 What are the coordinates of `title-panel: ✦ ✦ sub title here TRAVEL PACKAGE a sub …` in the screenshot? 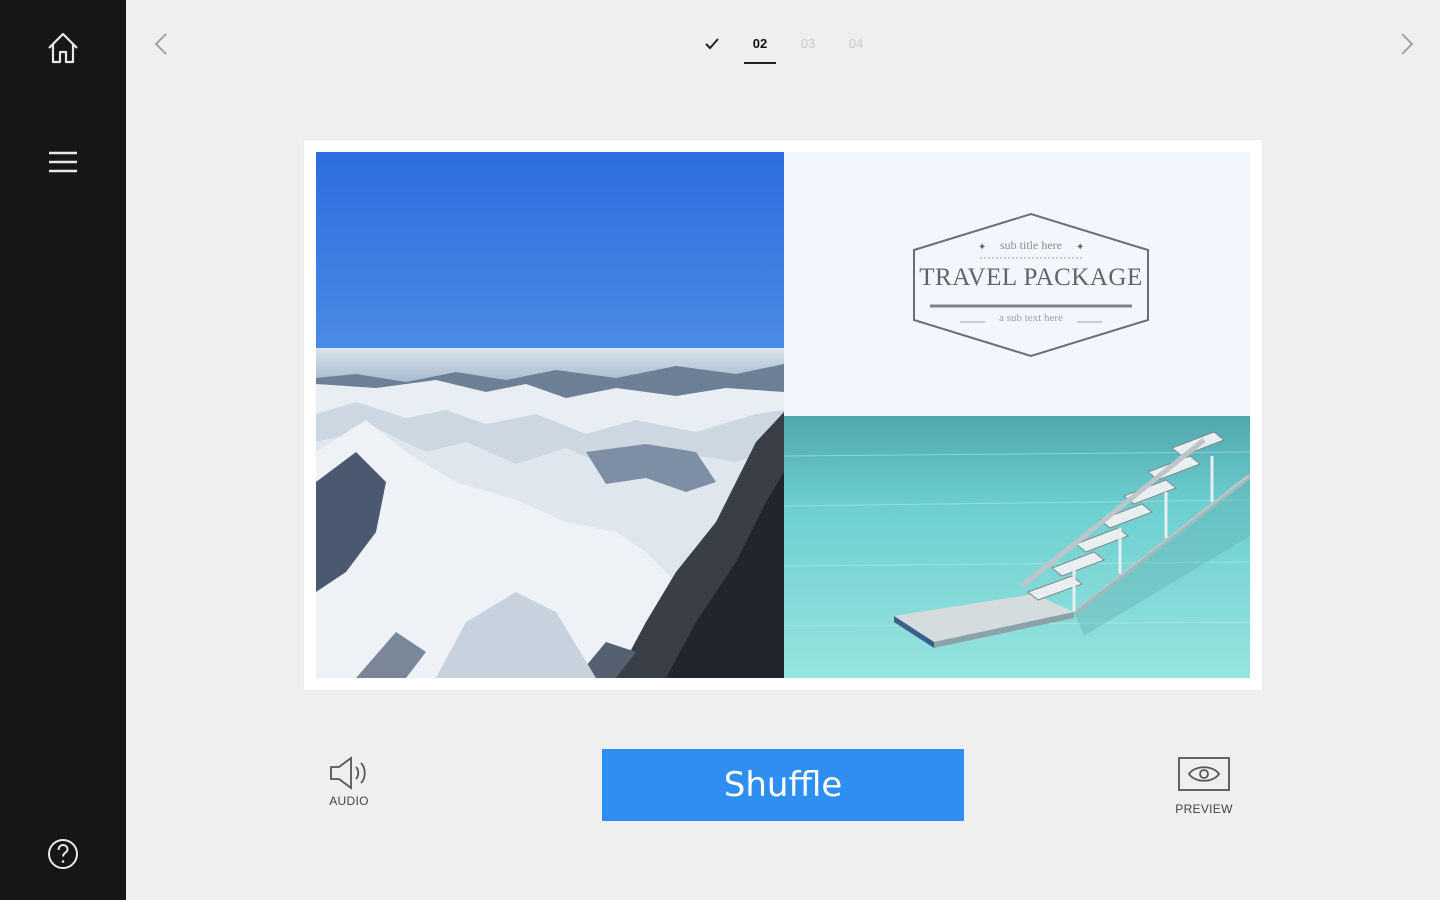 It's located at (1017, 284).